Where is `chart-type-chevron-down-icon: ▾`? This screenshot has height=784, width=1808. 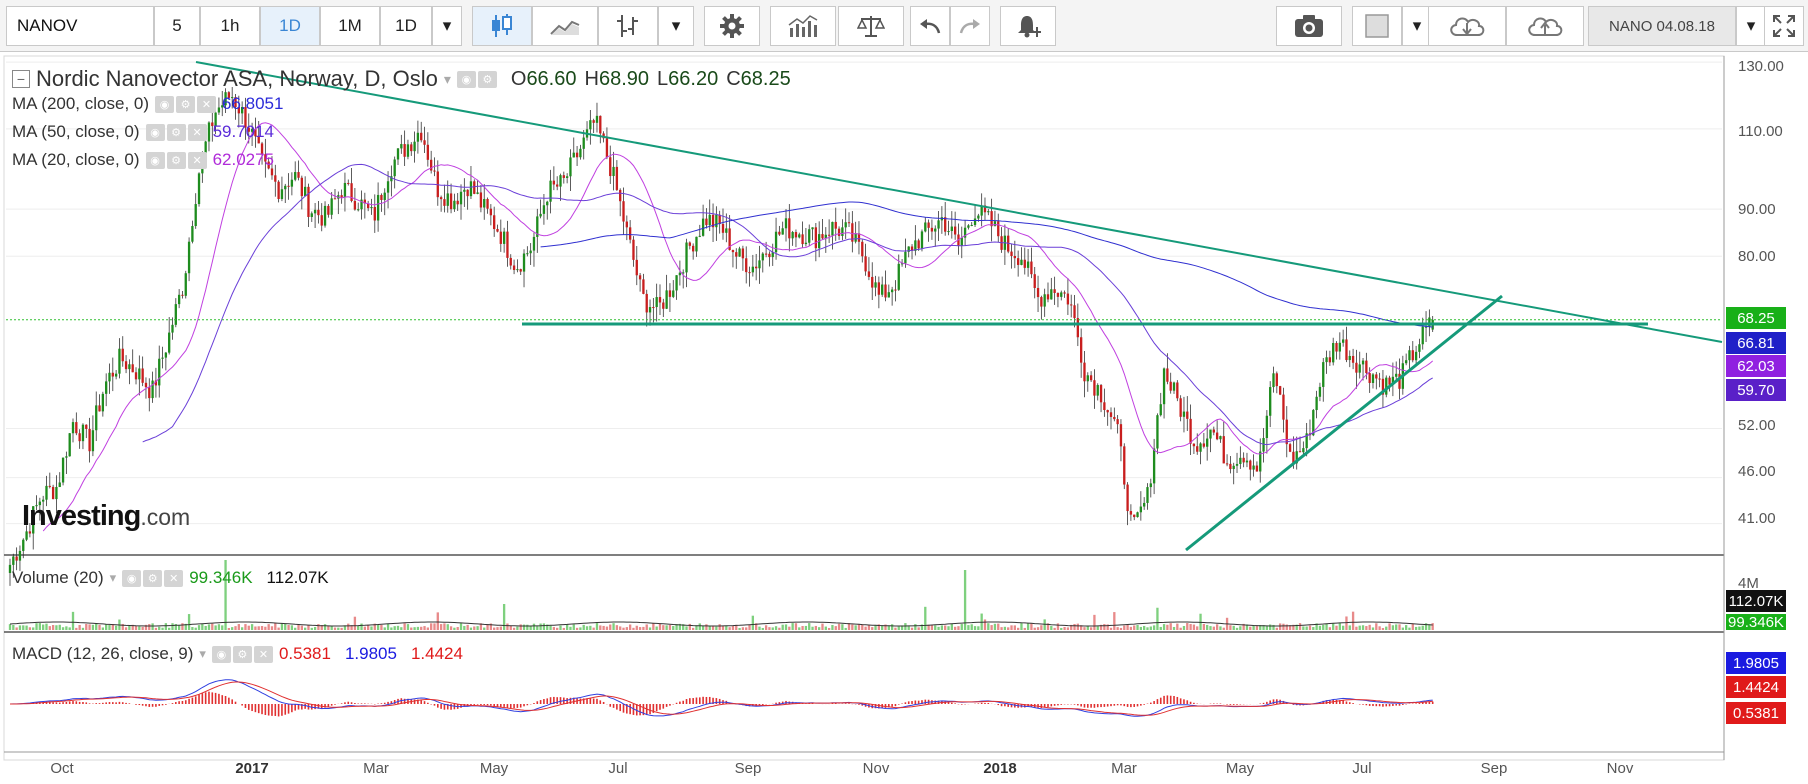 chart-type-chevron-down-icon: ▾ is located at coordinates (676, 26).